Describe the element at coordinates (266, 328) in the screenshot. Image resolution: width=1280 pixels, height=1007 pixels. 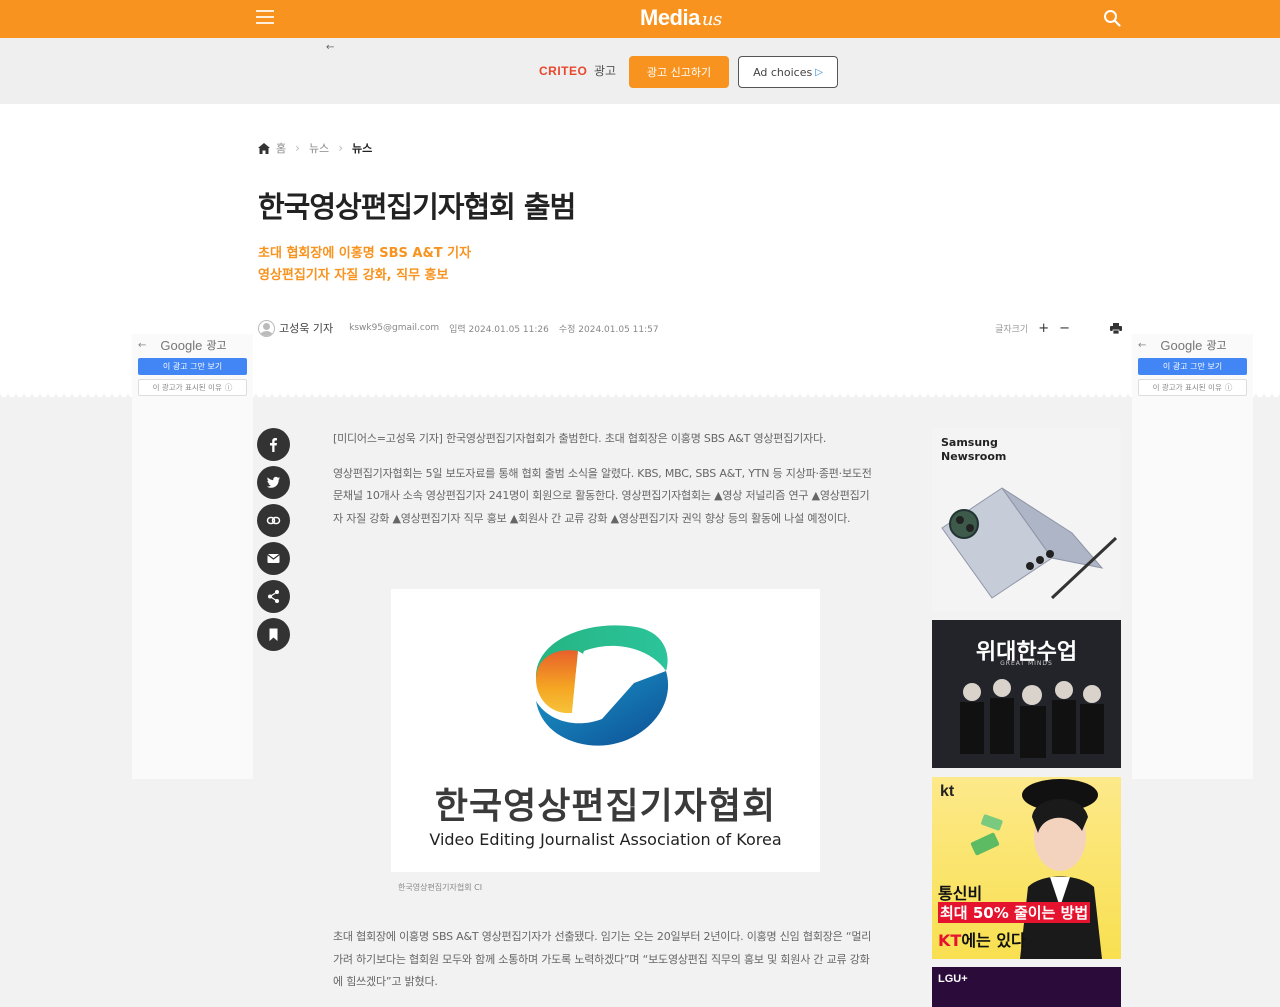
I see `reporter-avatar-icon` at that location.